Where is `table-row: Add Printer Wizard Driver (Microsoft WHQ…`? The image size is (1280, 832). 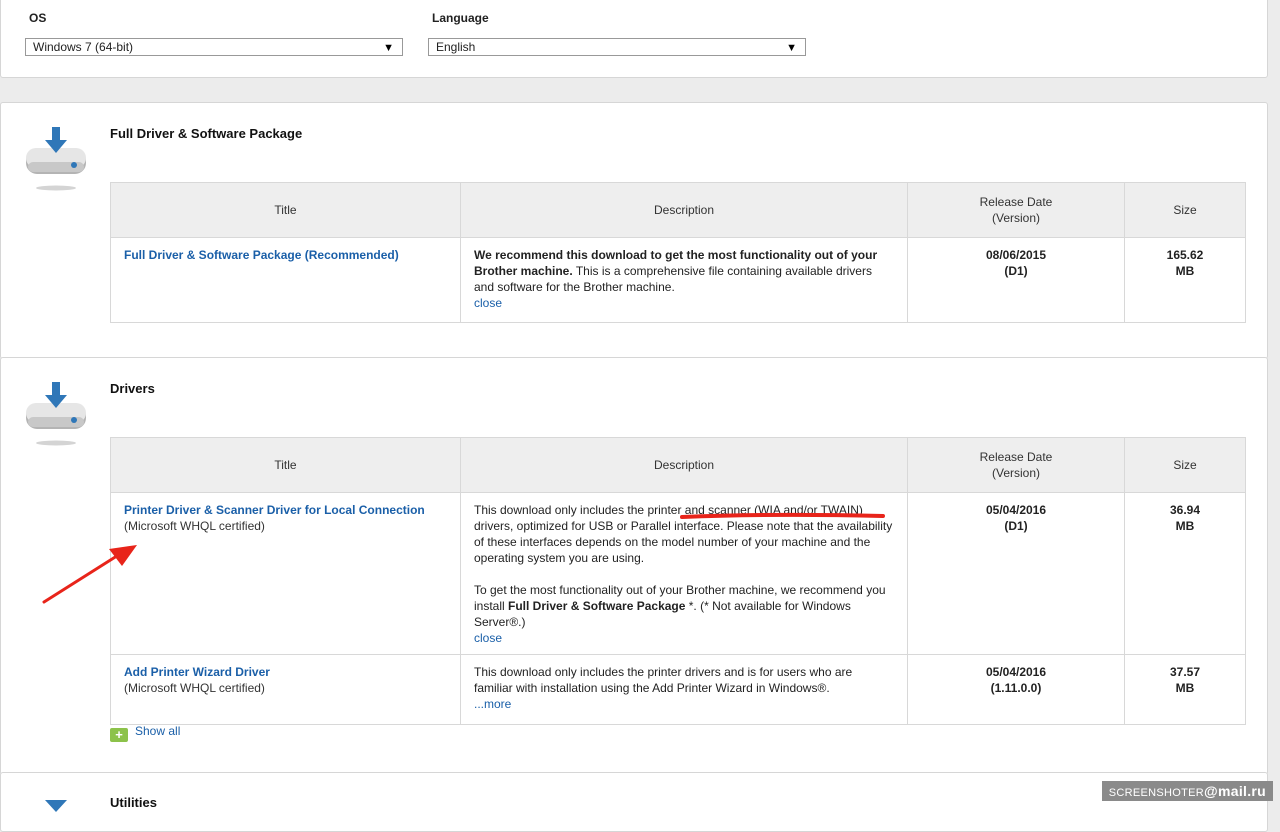 table-row: Add Printer Wizard Driver (Microsoft WHQ… is located at coordinates (678, 689).